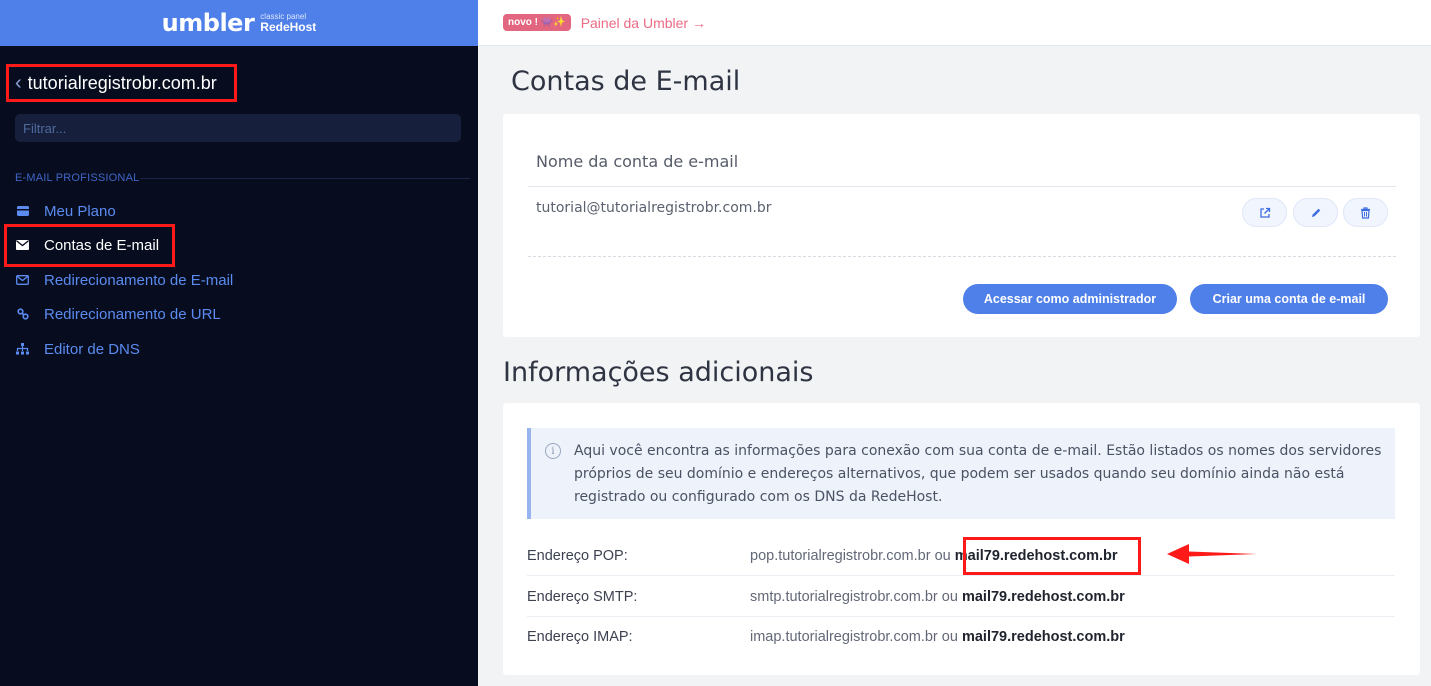 The height and width of the screenshot is (686, 1431). Describe the element at coordinates (962, 186) in the screenshot. I see `header-divider` at that location.